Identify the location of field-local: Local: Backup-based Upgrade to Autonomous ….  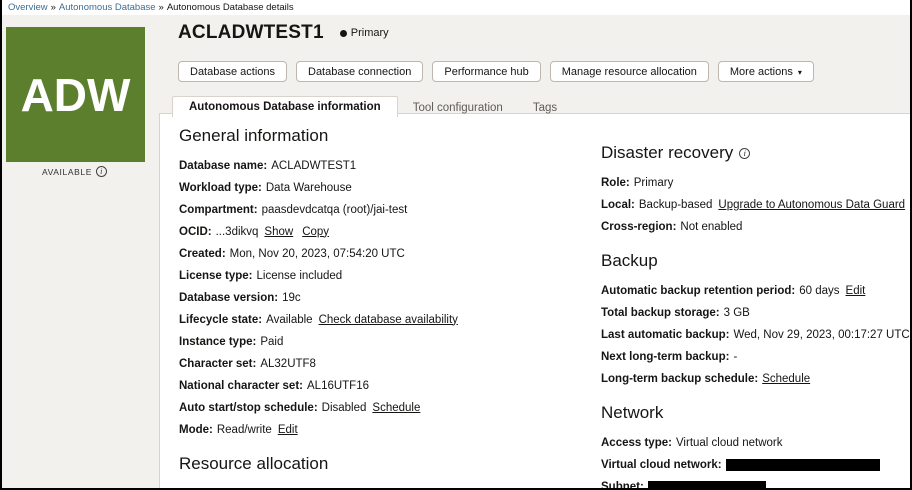
(755, 204).